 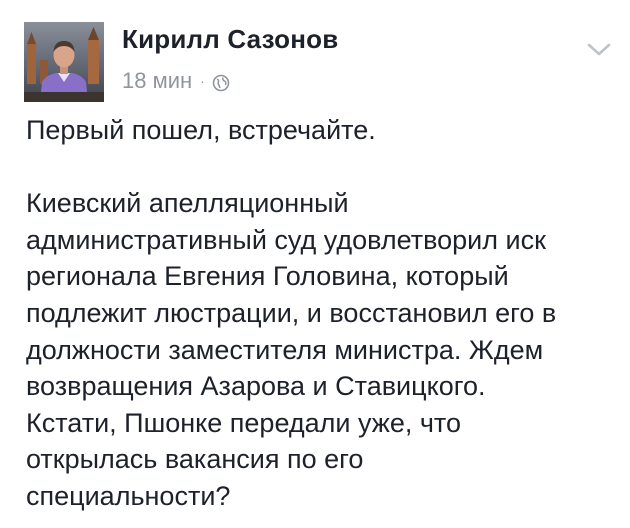 I want to click on post-line: регионала Евгения Головина, который, so click(x=267, y=276).